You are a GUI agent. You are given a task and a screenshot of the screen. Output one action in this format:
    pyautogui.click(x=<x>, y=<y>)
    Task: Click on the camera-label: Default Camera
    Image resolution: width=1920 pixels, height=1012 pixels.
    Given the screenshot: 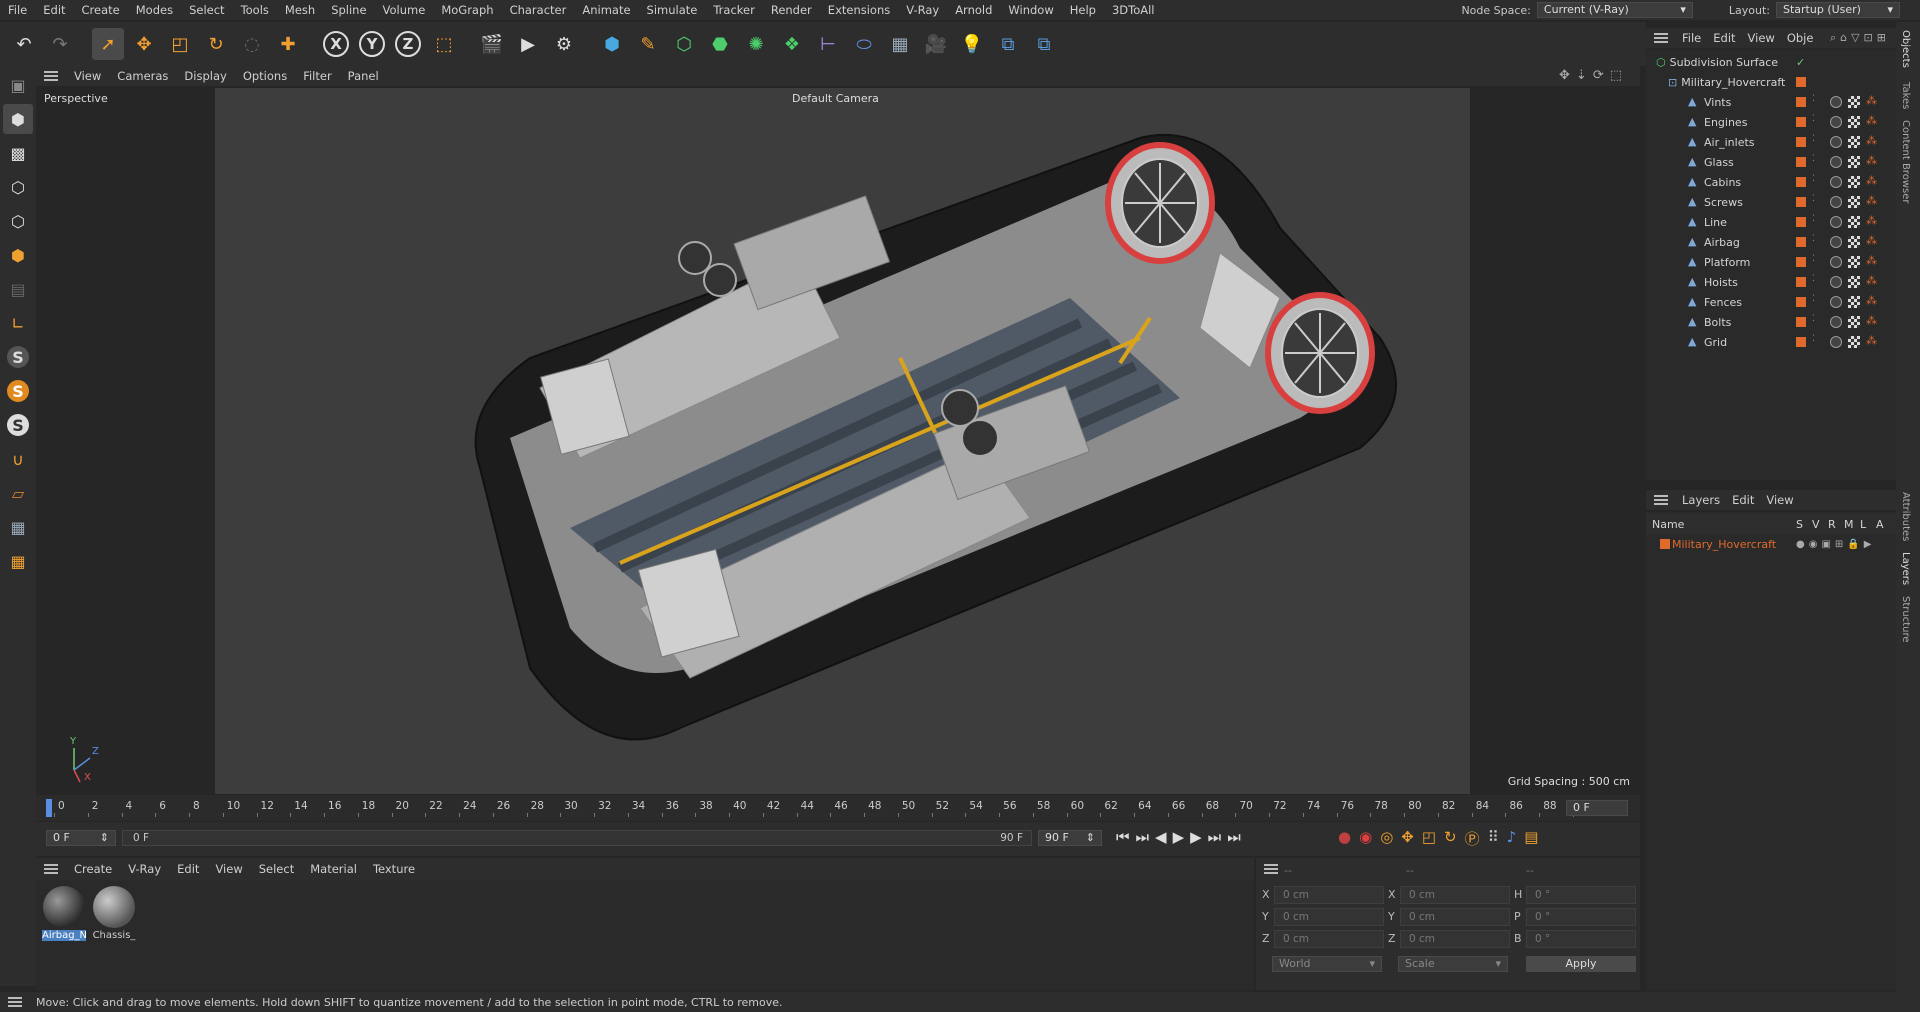 What is the action you would take?
    pyautogui.click(x=835, y=98)
    